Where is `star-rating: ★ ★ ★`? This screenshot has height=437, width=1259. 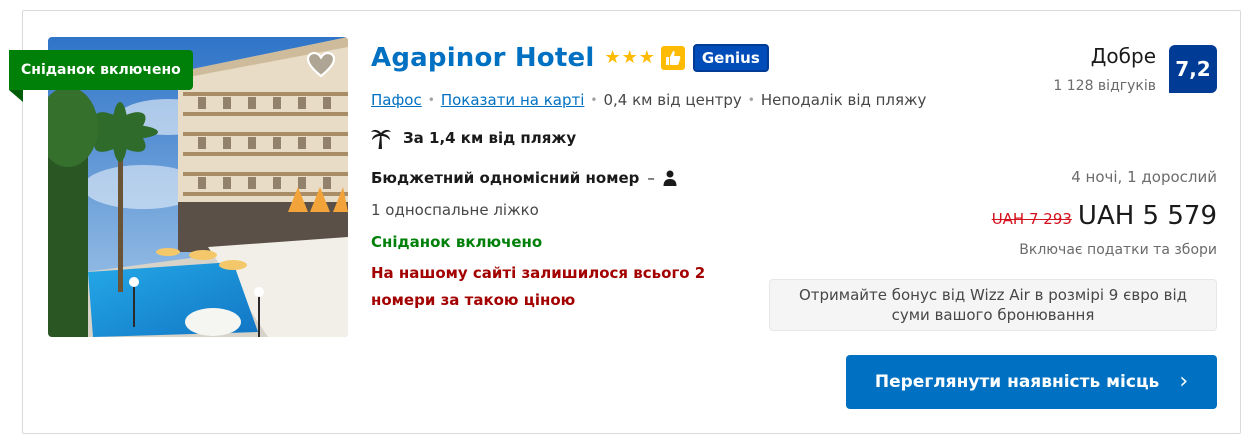
star-rating: ★ ★ ★ is located at coordinates (629, 58).